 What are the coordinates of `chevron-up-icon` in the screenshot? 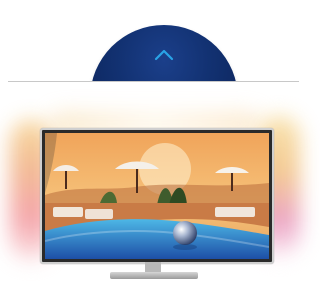 It's located at (164, 55).